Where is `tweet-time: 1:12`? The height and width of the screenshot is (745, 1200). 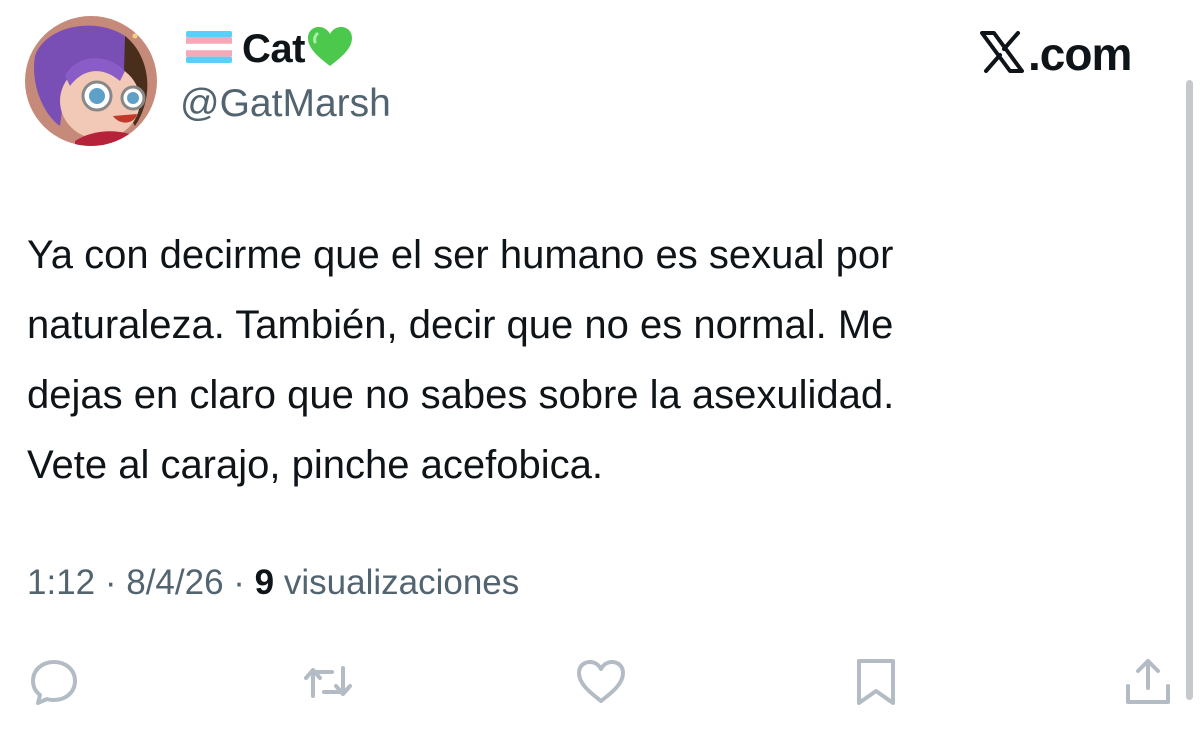 tweet-time: 1:12 is located at coordinates (61, 582).